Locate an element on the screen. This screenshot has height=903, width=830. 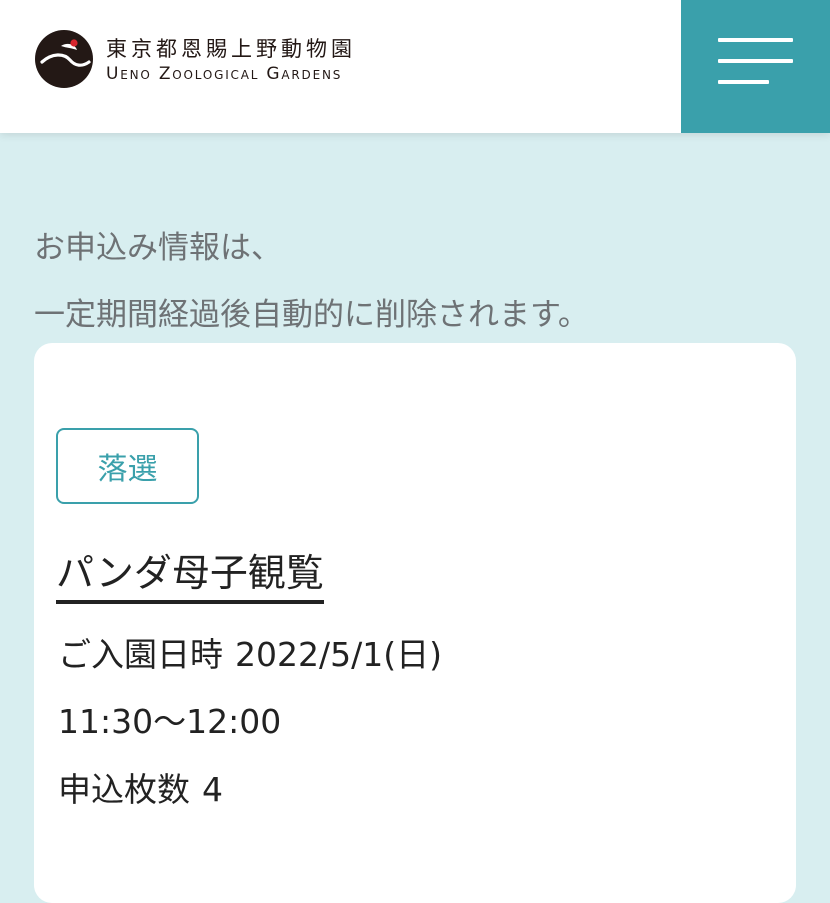
tickets-row: 申込枚数 4 is located at coordinates (140, 787).